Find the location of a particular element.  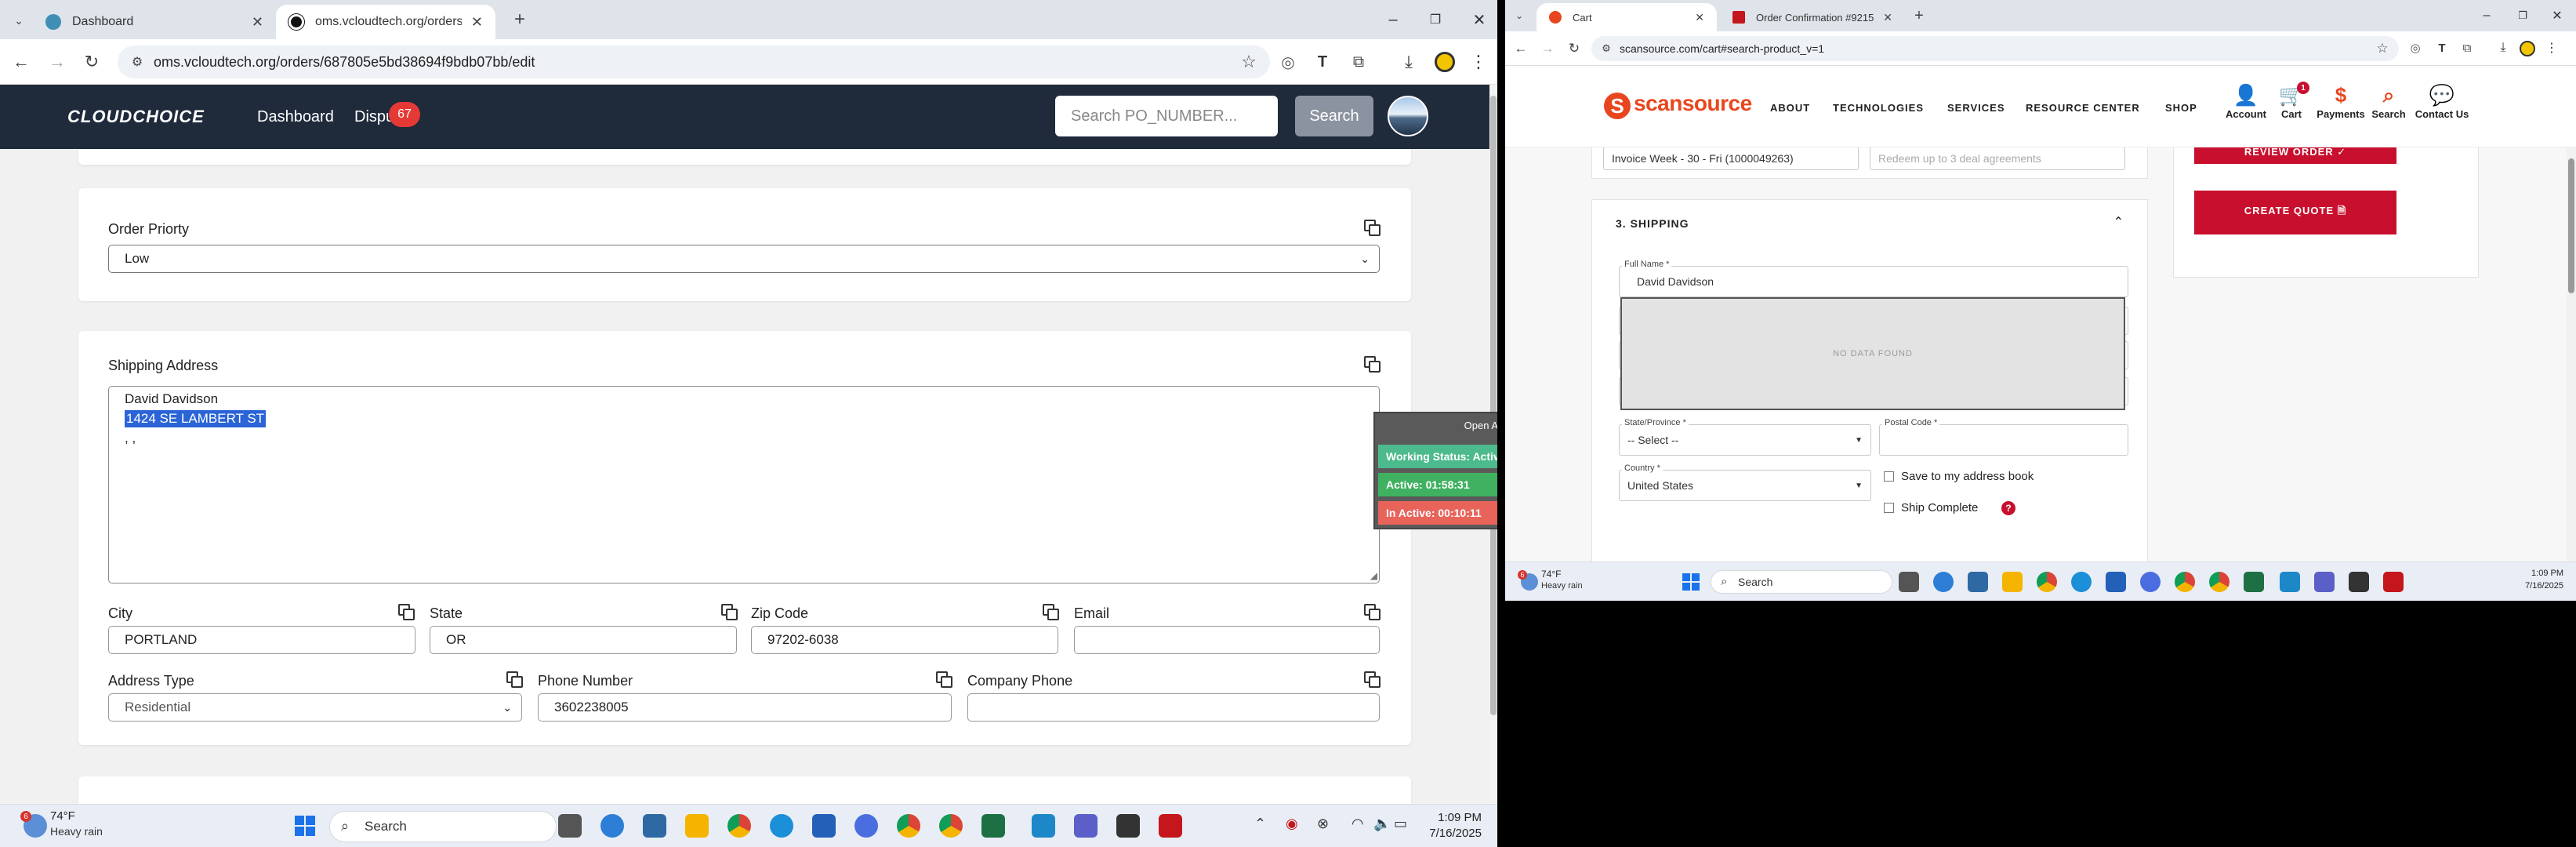

tab-order-confirmation: Order Confirmation #9215735 ✕ is located at coordinates (1812, 17).